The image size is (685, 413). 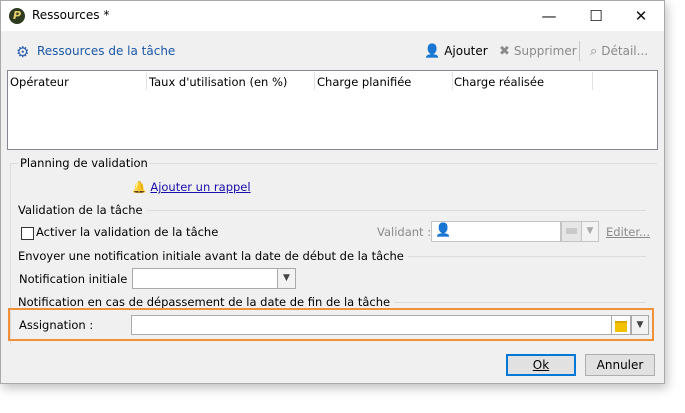 What do you see at coordinates (432, 51) in the screenshot?
I see `add-user-icon: 👤` at bounding box center [432, 51].